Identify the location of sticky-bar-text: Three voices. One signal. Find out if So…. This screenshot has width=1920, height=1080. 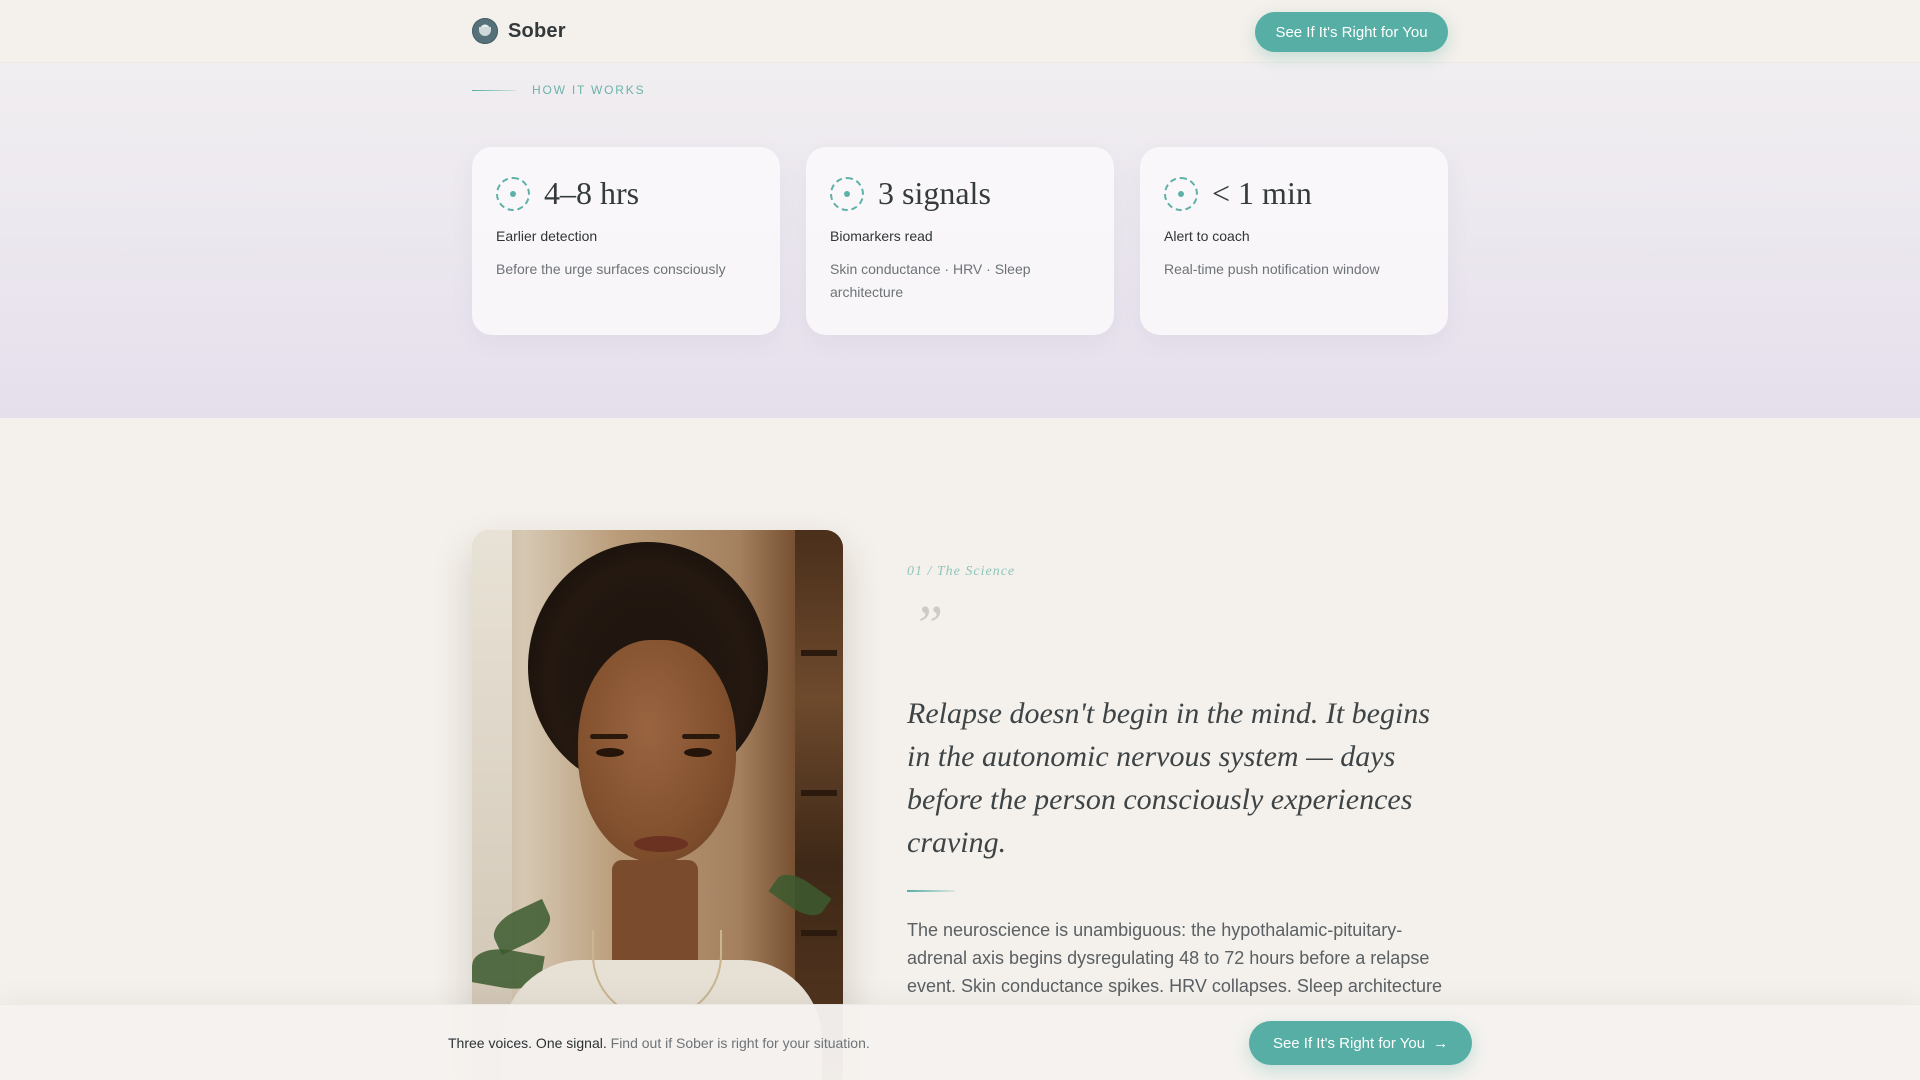
(659, 1043).